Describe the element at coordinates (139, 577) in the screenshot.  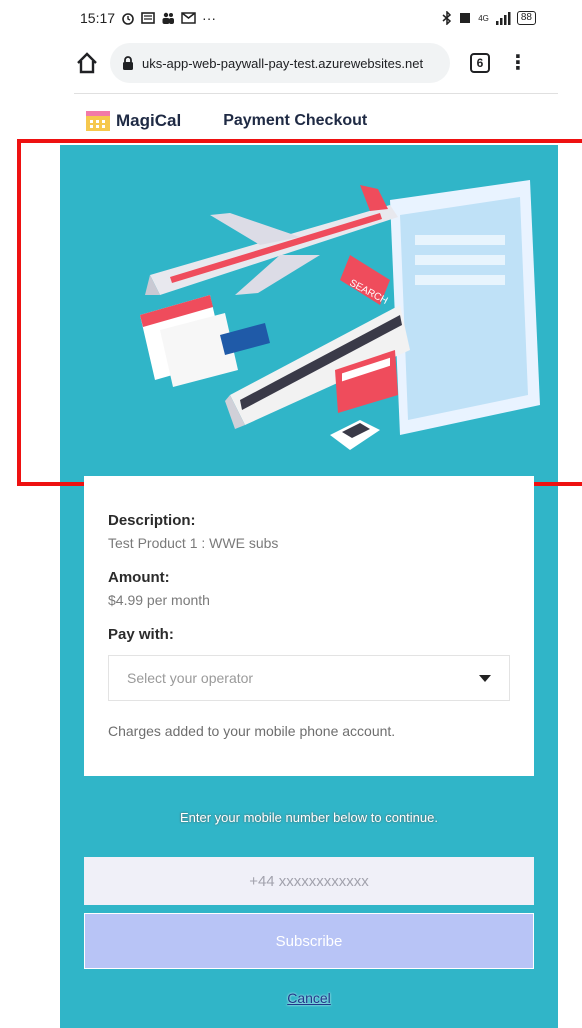
I see `amount-label: Amount:` at that location.